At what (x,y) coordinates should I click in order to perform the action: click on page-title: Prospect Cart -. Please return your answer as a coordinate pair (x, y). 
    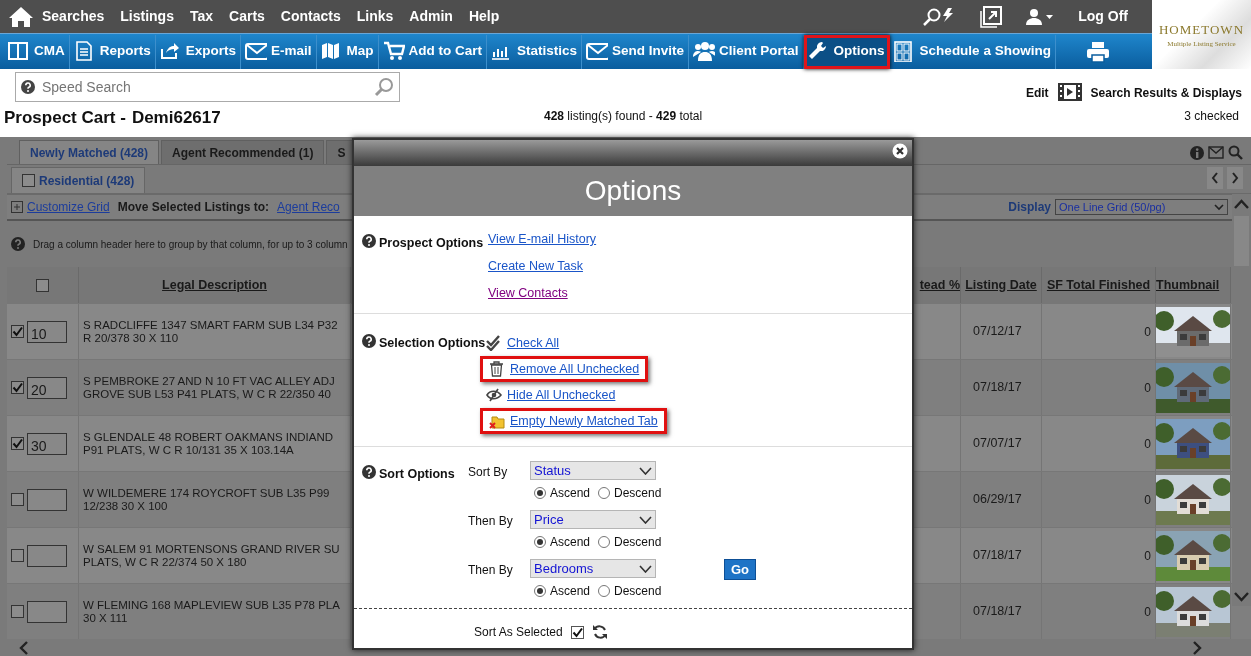
    Looking at the image, I should click on (65, 118).